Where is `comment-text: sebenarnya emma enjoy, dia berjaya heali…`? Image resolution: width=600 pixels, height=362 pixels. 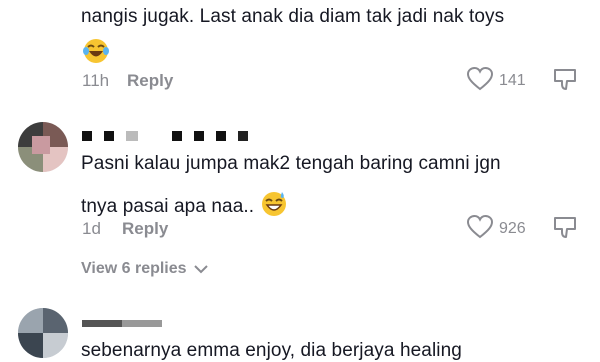 comment-text: sebenarnya emma enjoy, dia berjaya heali… is located at coordinates (271, 350).